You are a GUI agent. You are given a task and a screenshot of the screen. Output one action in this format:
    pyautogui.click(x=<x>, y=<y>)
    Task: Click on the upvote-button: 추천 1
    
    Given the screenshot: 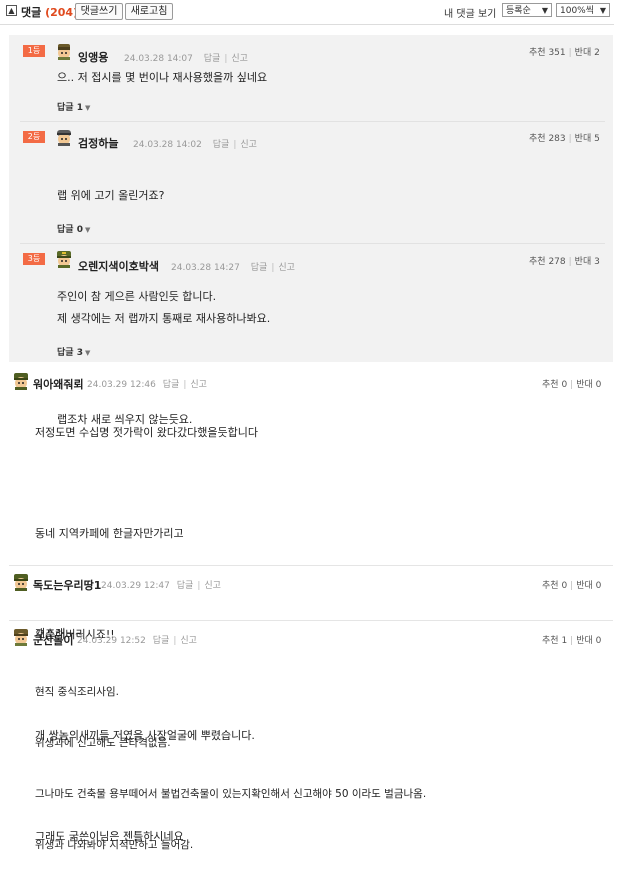 What is the action you would take?
    pyautogui.click(x=554, y=641)
    